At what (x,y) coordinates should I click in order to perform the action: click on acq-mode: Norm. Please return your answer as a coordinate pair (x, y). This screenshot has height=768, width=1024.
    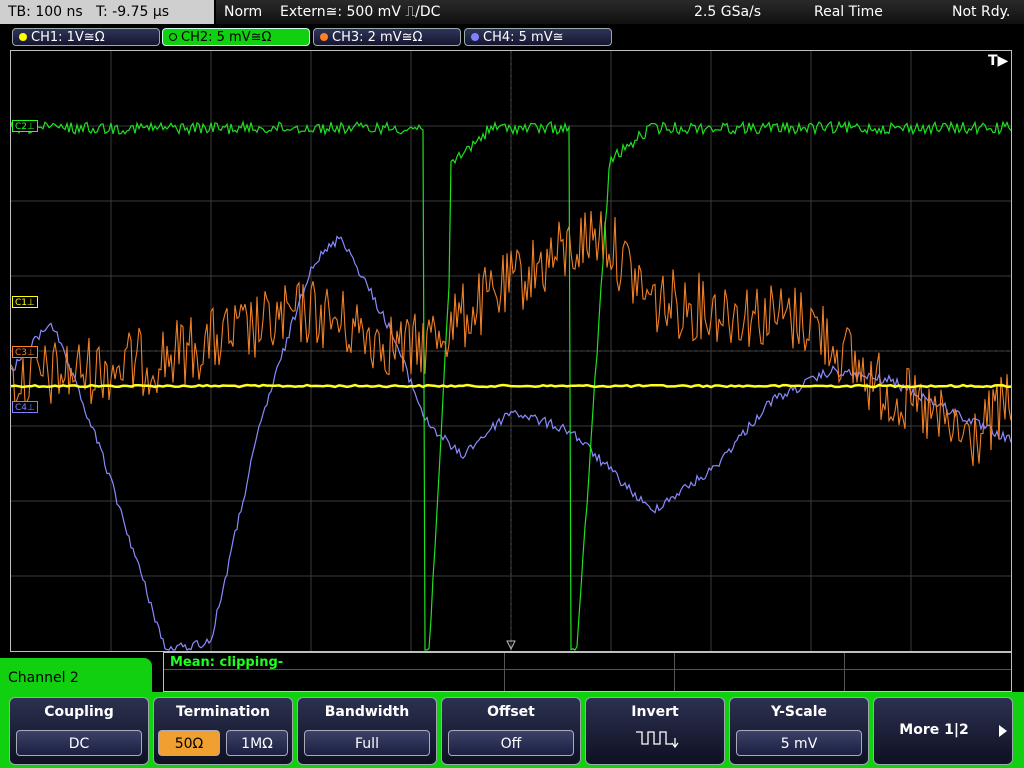
    Looking at the image, I should click on (243, 12).